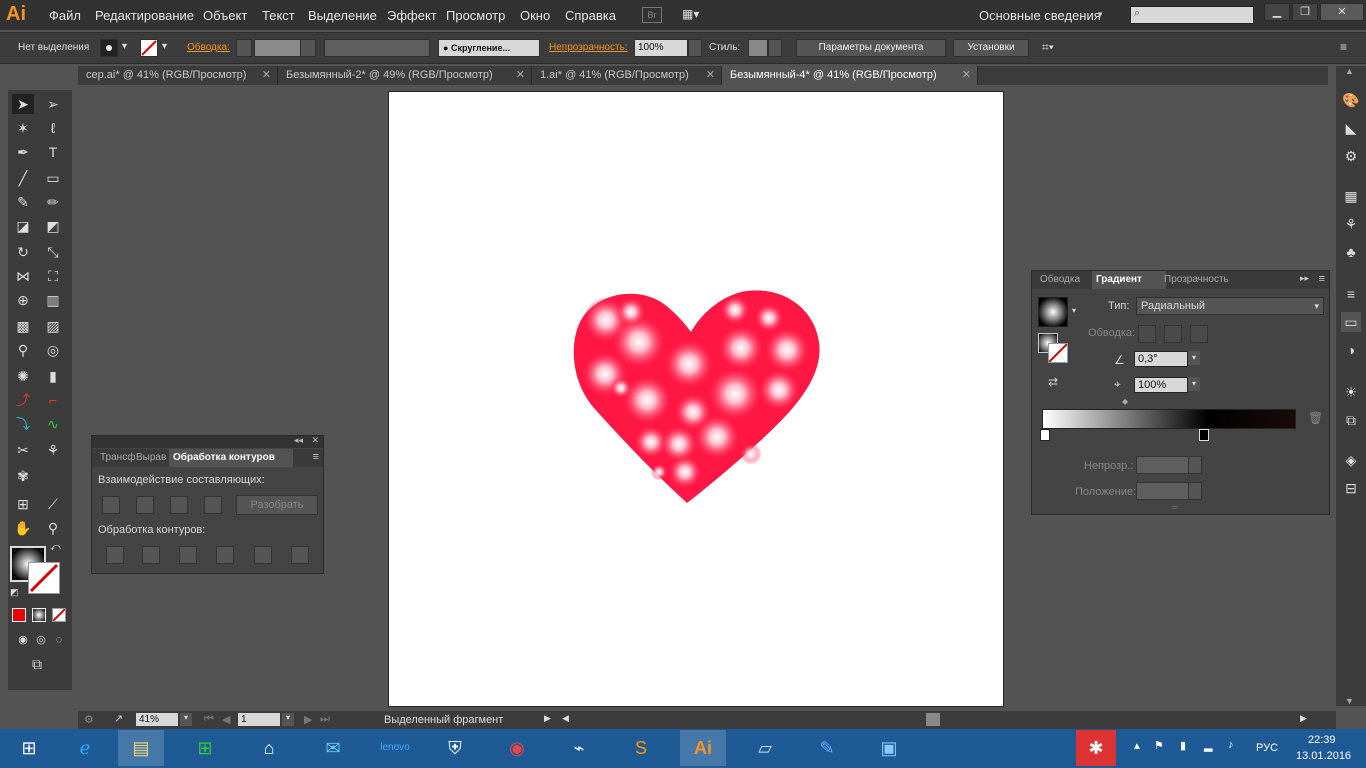  I want to click on stroke-weight-label: Обводка:, so click(208, 47).